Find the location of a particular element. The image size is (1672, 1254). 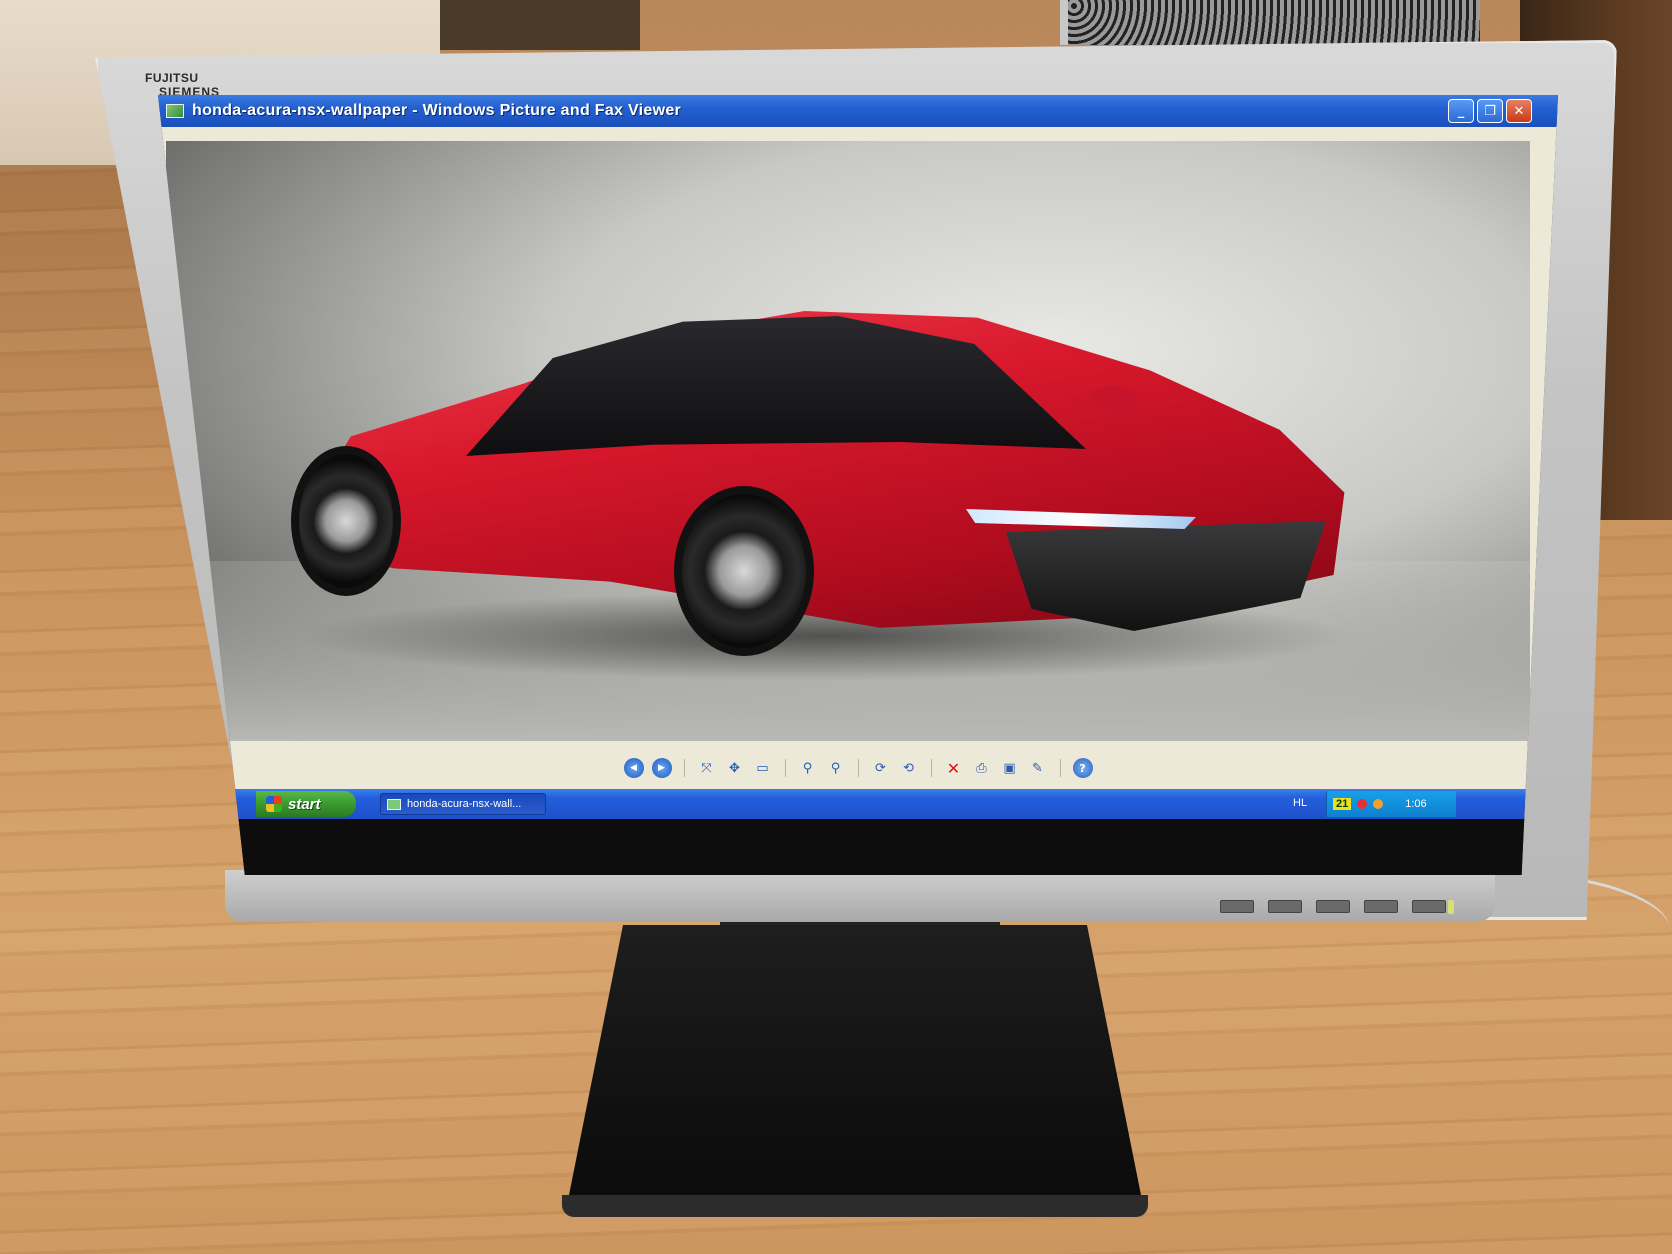

actual-size-button: ✥ is located at coordinates (735, 768).